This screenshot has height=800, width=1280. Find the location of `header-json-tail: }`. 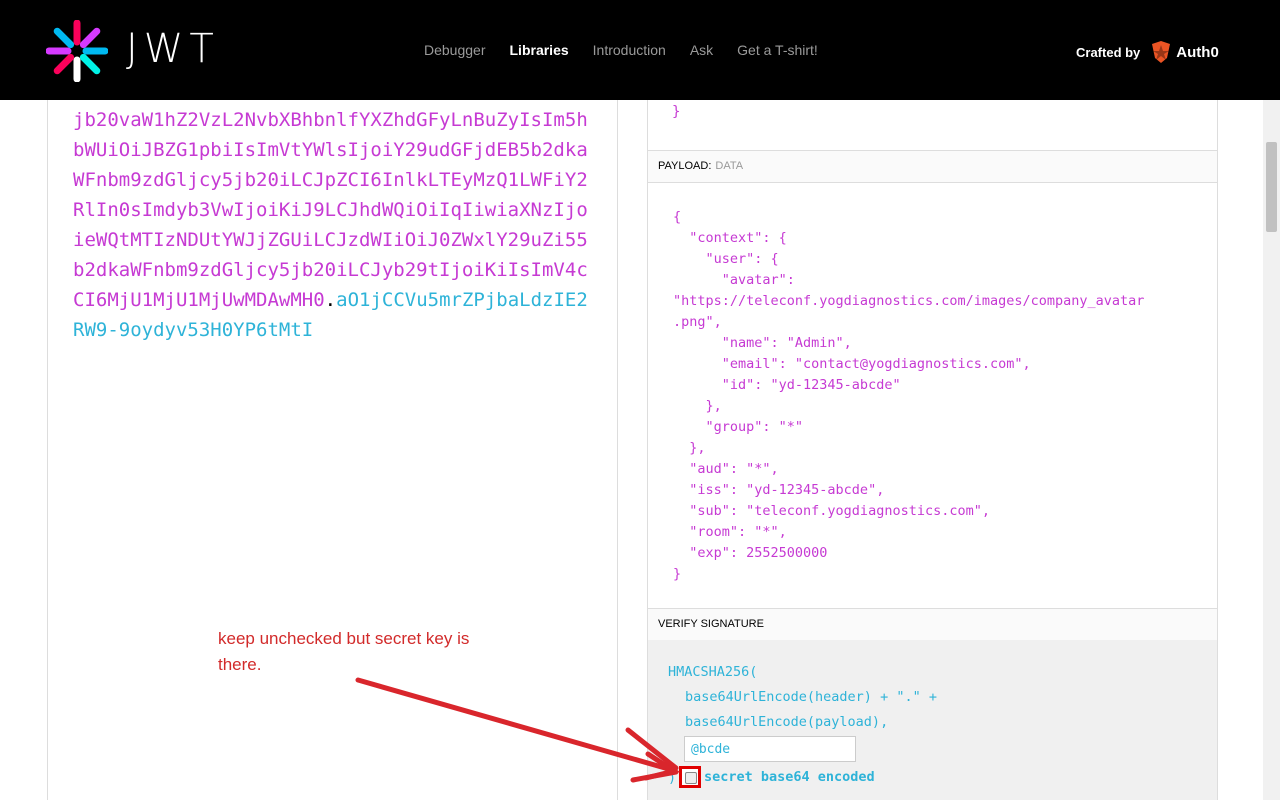

header-json-tail: } is located at coordinates (676, 112).